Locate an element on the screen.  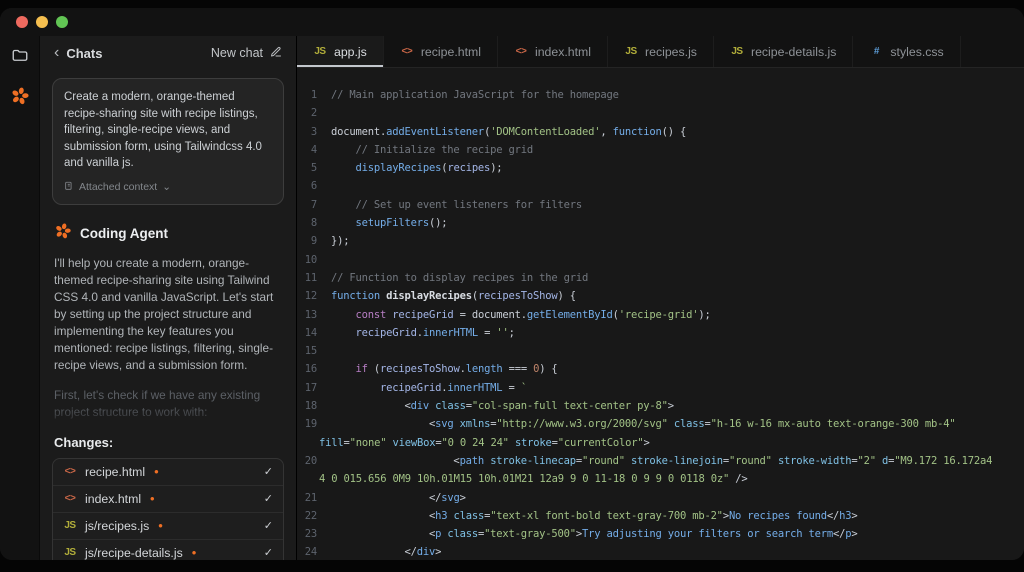
code-token: ` is located at coordinates (523, 387).